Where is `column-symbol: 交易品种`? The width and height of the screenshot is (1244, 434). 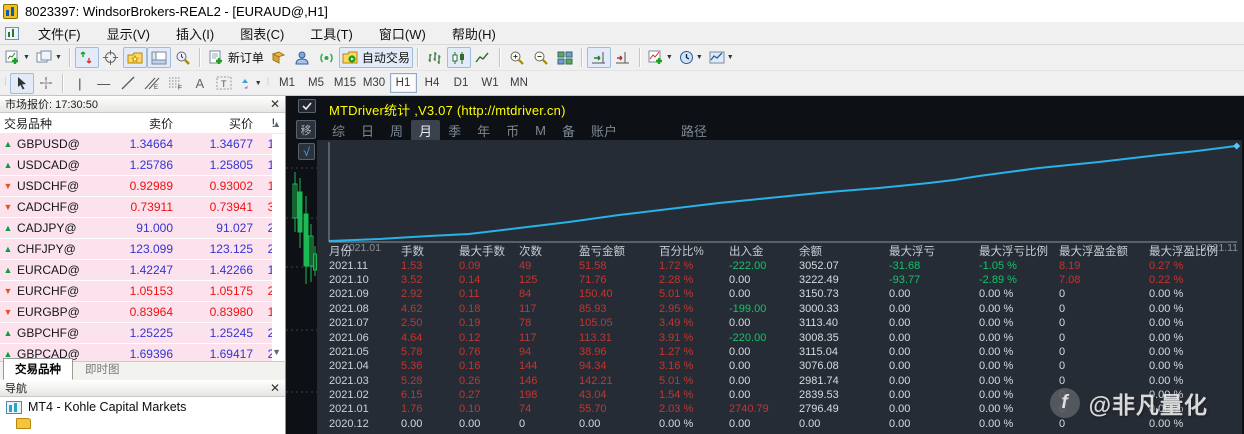 column-symbol: 交易品种 is located at coordinates (51, 123).